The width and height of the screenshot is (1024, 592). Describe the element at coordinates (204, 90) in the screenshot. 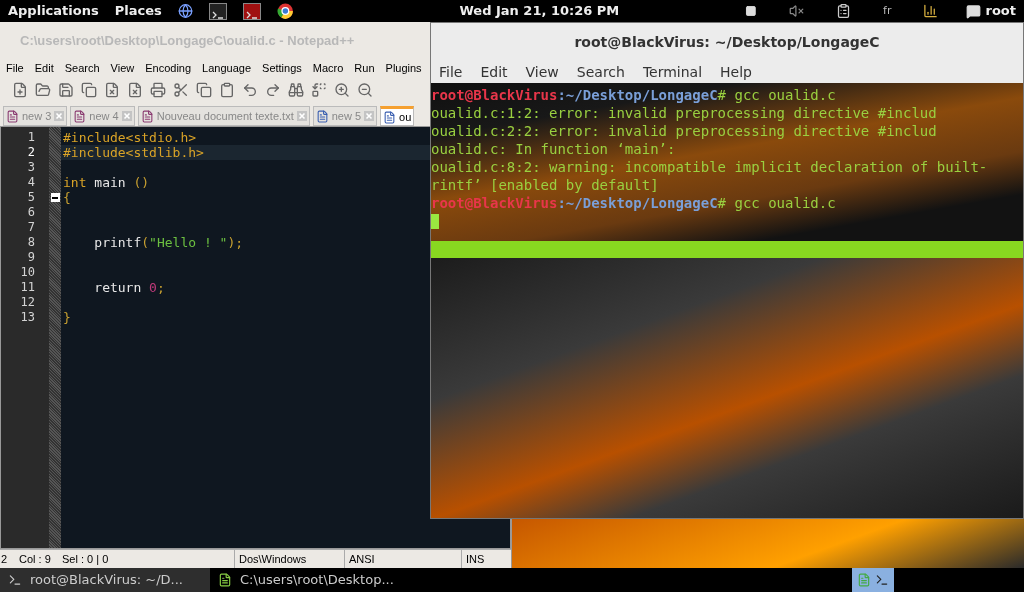

I see `copy-icon` at that location.